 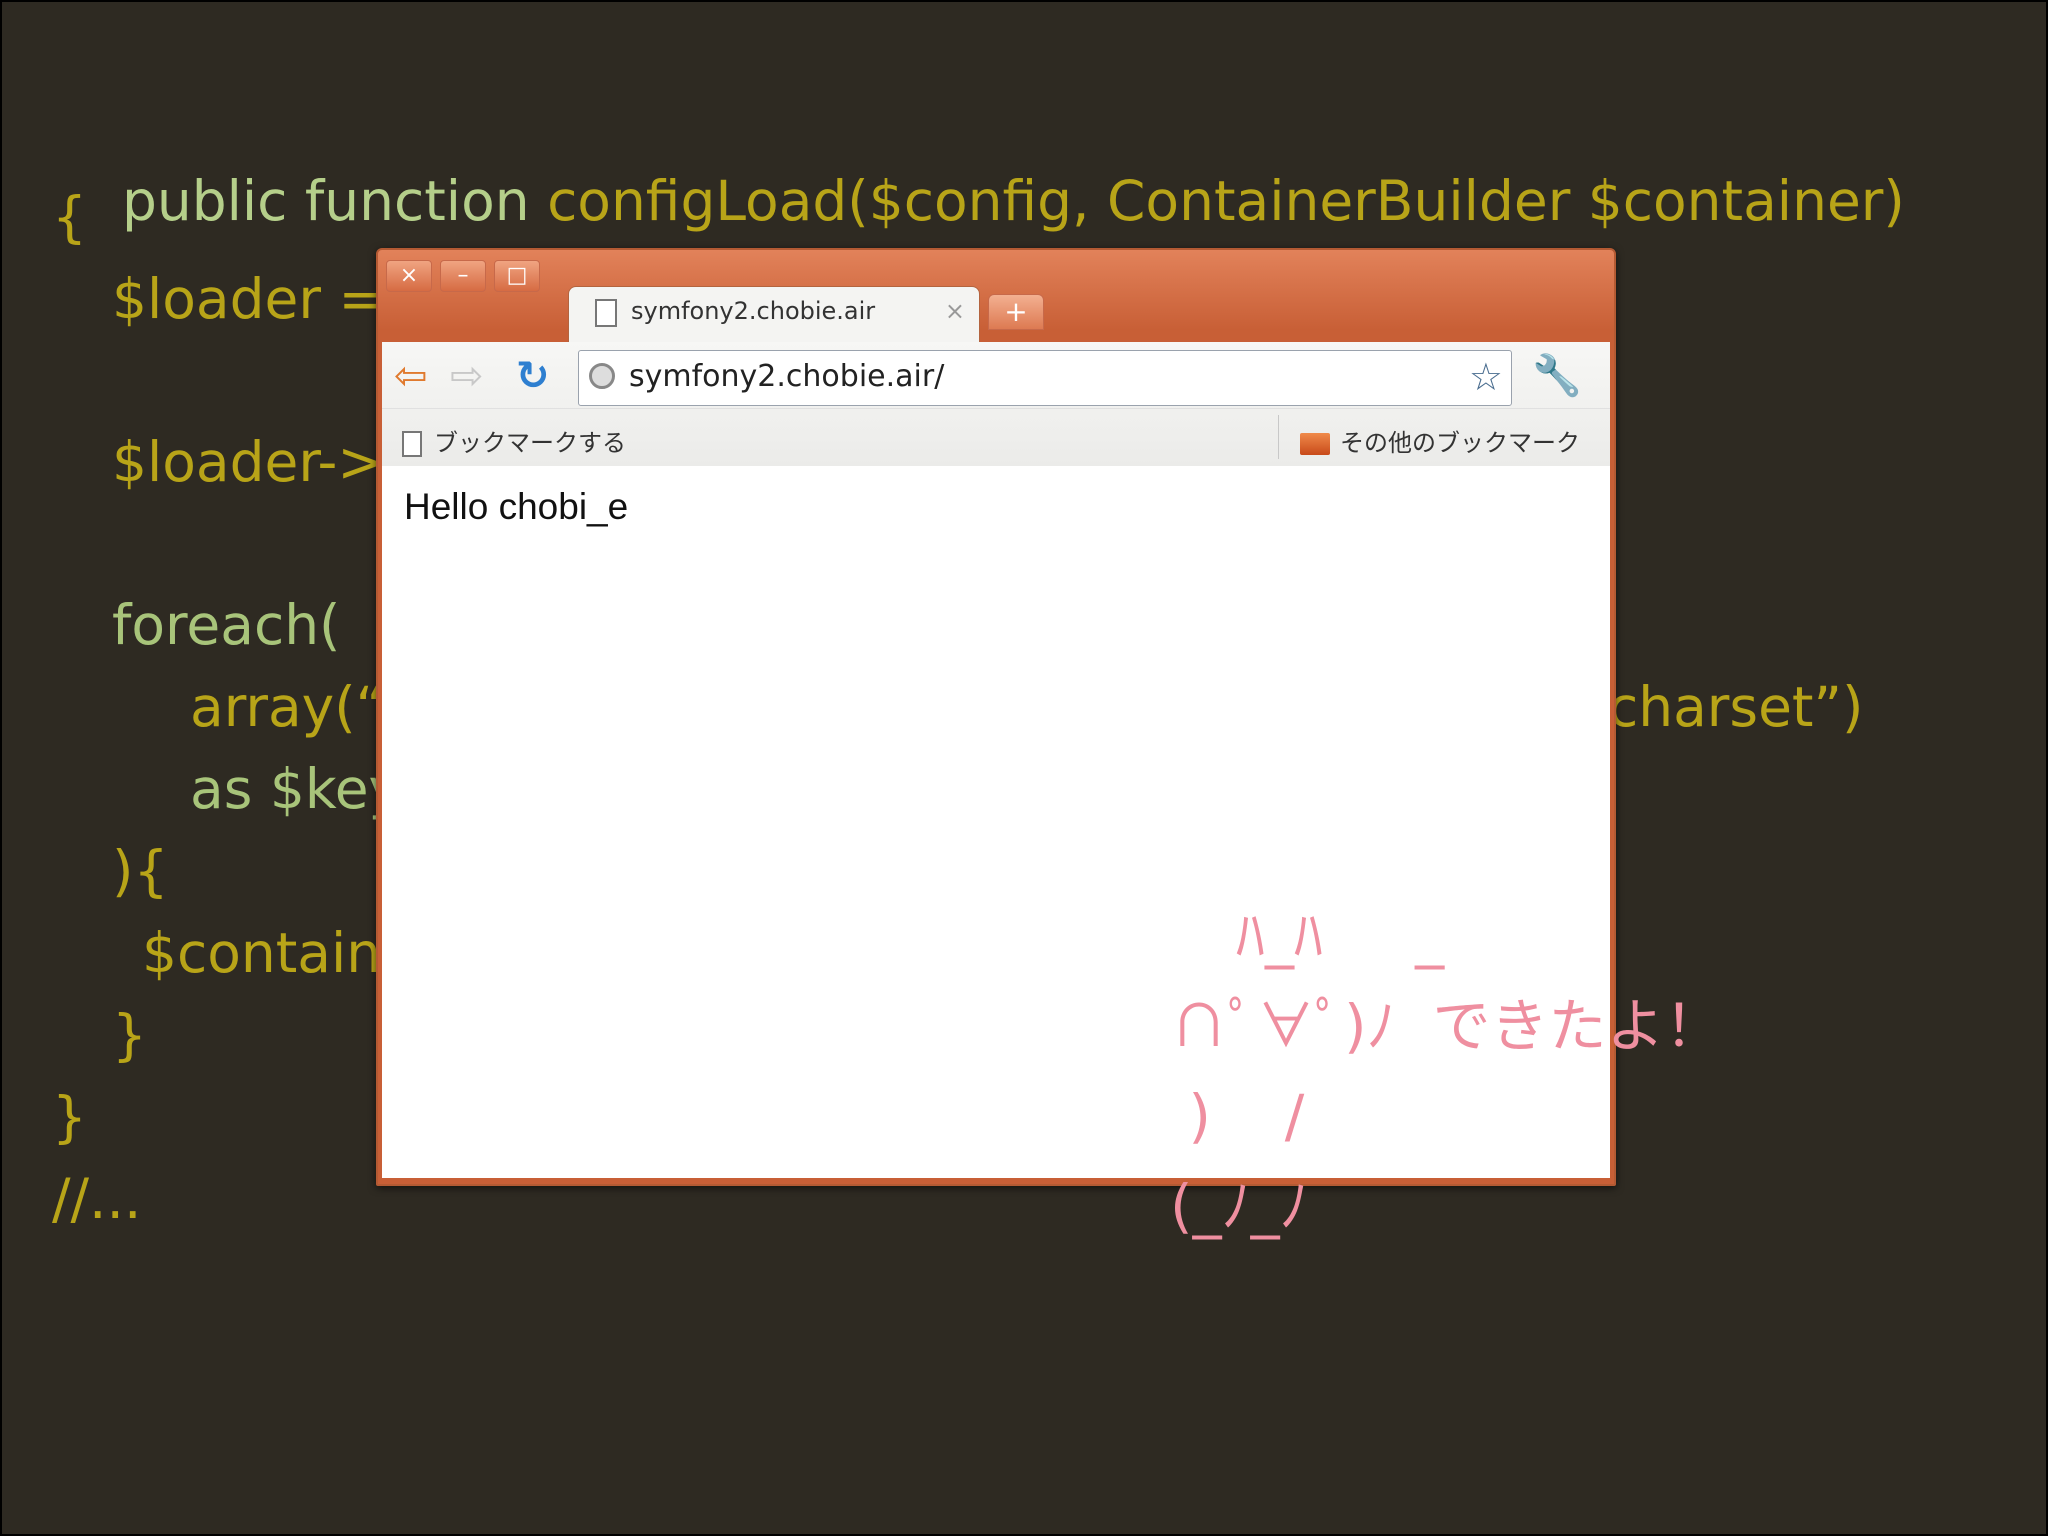 I want to click on overlay-line-4: (_ﾉ_ﾉ, so click(x=1239, y=1206).